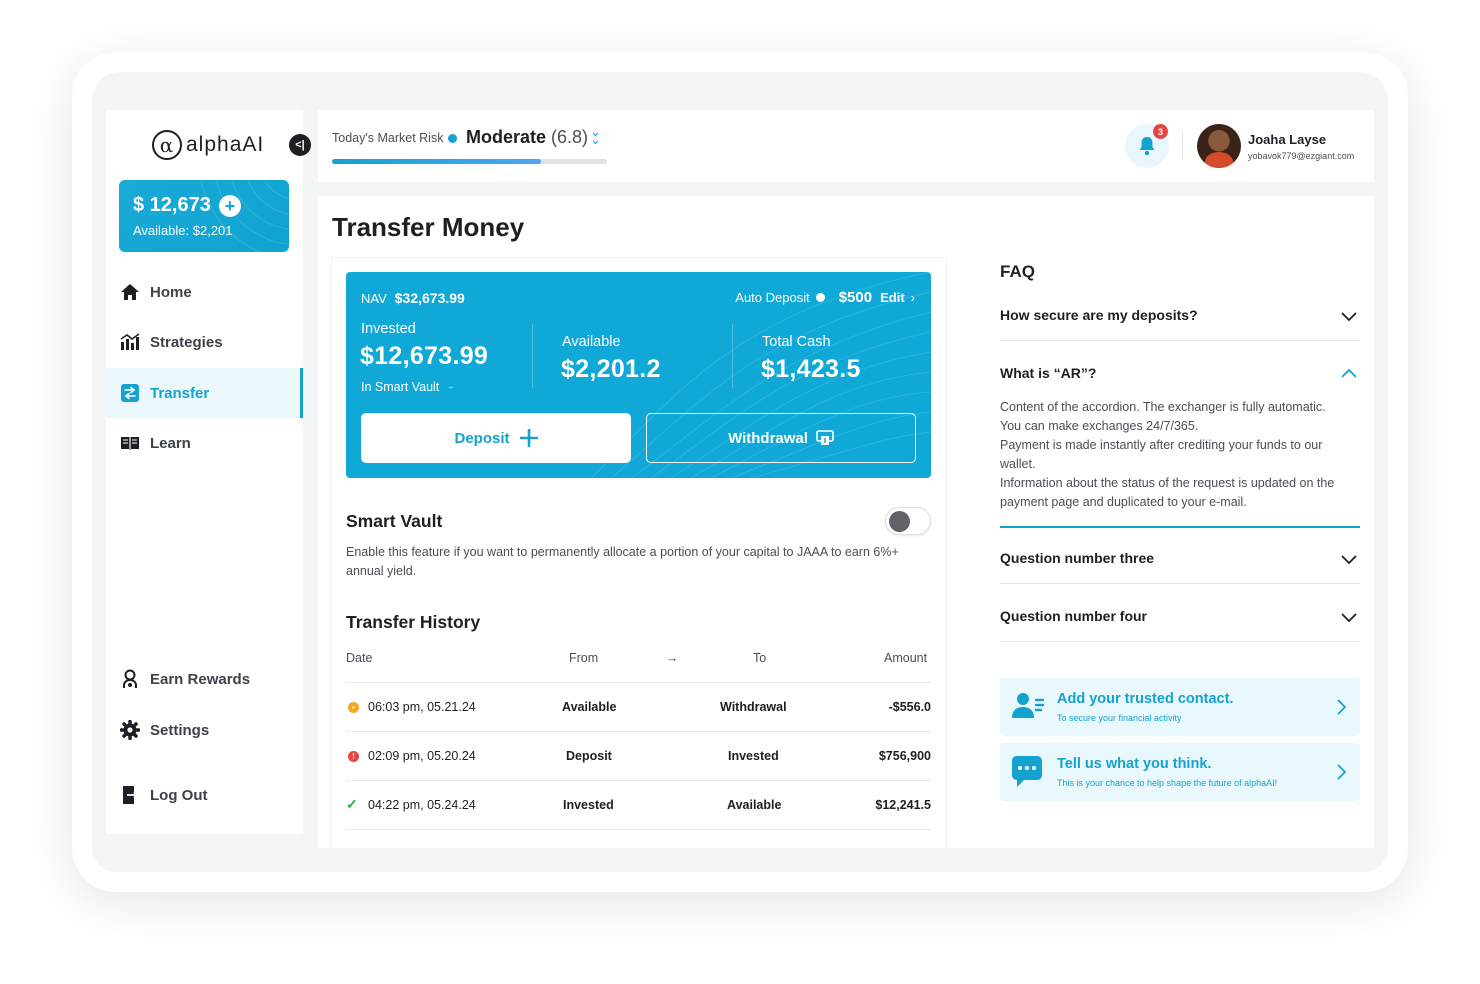  Describe the element at coordinates (589, 756) in the screenshot. I see `row-from: Deposit` at that location.